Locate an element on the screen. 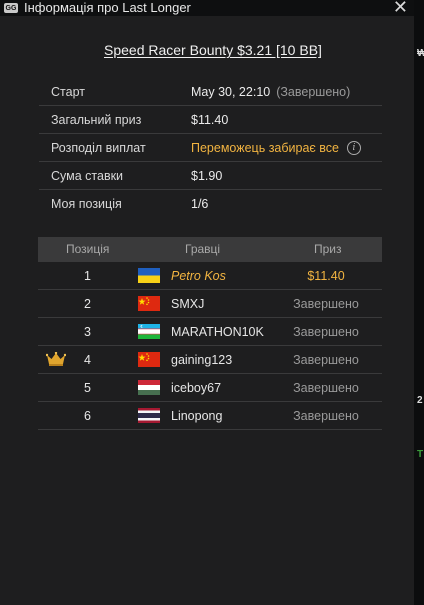 This screenshot has height=605, width=424. table-row: 3 MARATHON10K Завершено is located at coordinates (210, 332).